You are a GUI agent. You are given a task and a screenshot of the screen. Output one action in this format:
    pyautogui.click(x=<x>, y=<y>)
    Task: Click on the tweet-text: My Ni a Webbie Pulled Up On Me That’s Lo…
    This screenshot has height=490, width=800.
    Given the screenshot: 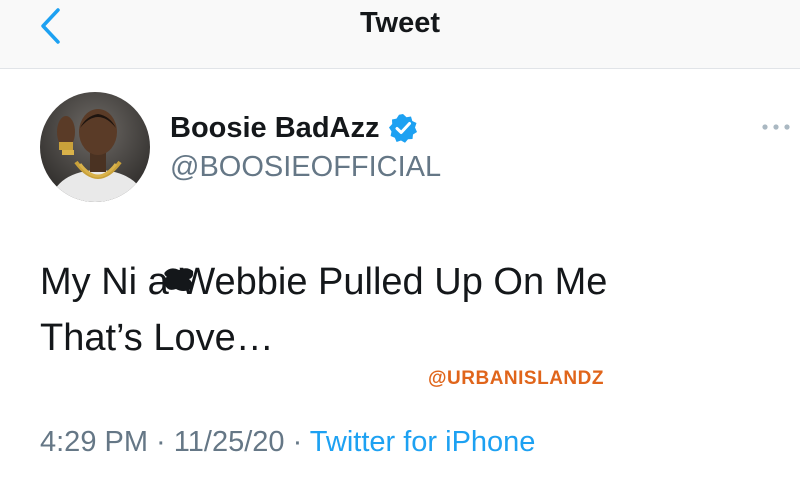 What is the action you would take?
    pyautogui.click(x=324, y=310)
    